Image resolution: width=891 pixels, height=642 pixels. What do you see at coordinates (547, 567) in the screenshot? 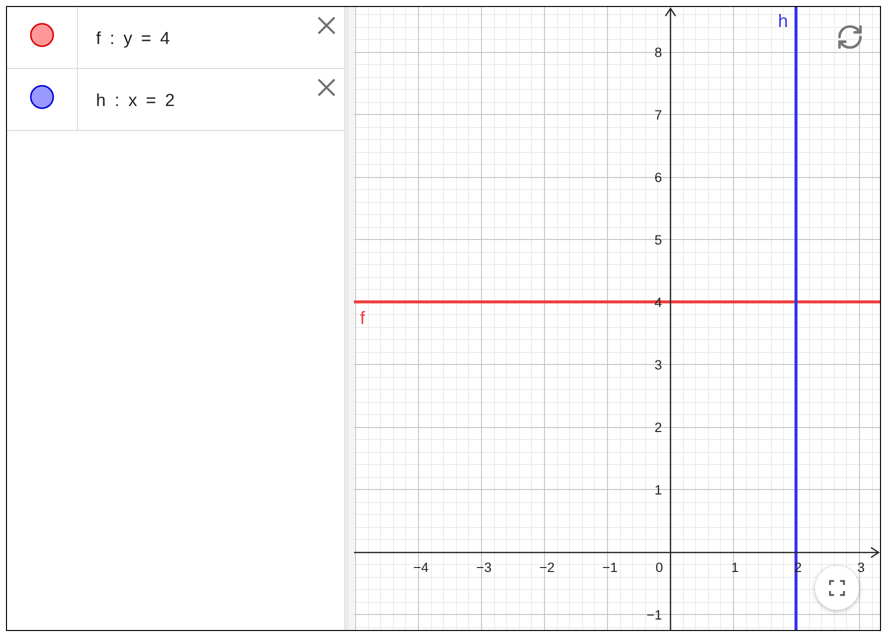
I see `tick-label: −2` at bounding box center [547, 567].